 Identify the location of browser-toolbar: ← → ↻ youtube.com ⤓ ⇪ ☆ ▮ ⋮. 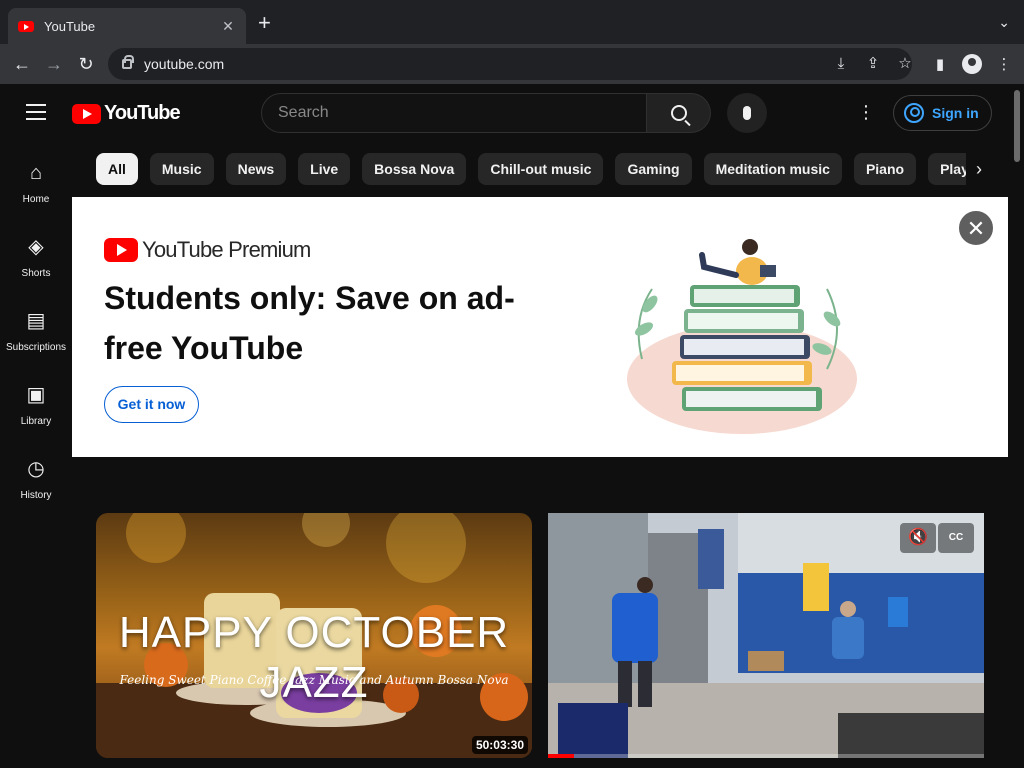
(512, 64).